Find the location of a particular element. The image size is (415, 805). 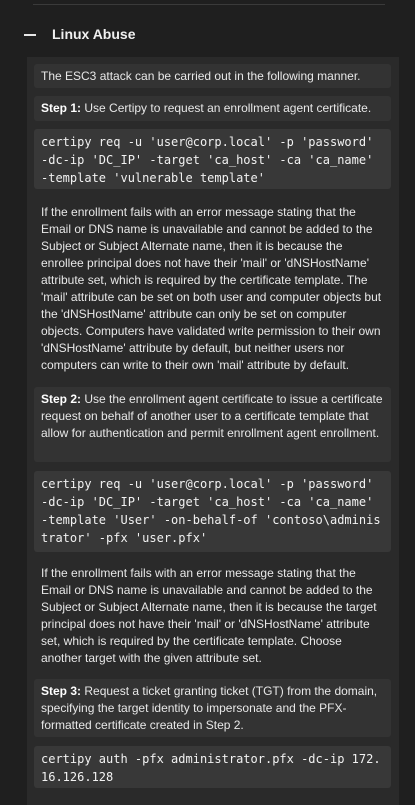

step2-label: Step 2: is located at coordinates (61, 399).